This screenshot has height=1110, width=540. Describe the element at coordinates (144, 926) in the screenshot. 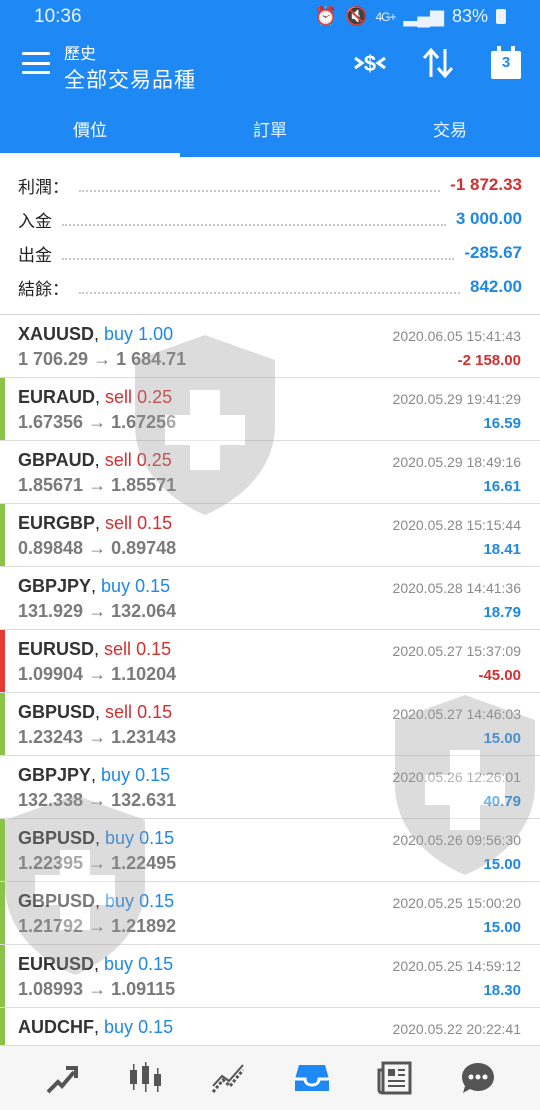

I see `close-price: 1.21892` at that location.